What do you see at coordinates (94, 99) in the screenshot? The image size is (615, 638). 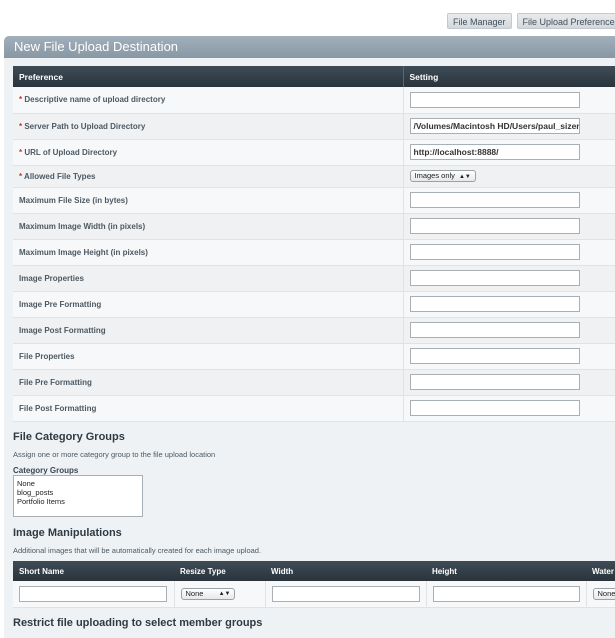 I see `preference-label: Descriptive name of upload directory` at bounding box center [94, 99].